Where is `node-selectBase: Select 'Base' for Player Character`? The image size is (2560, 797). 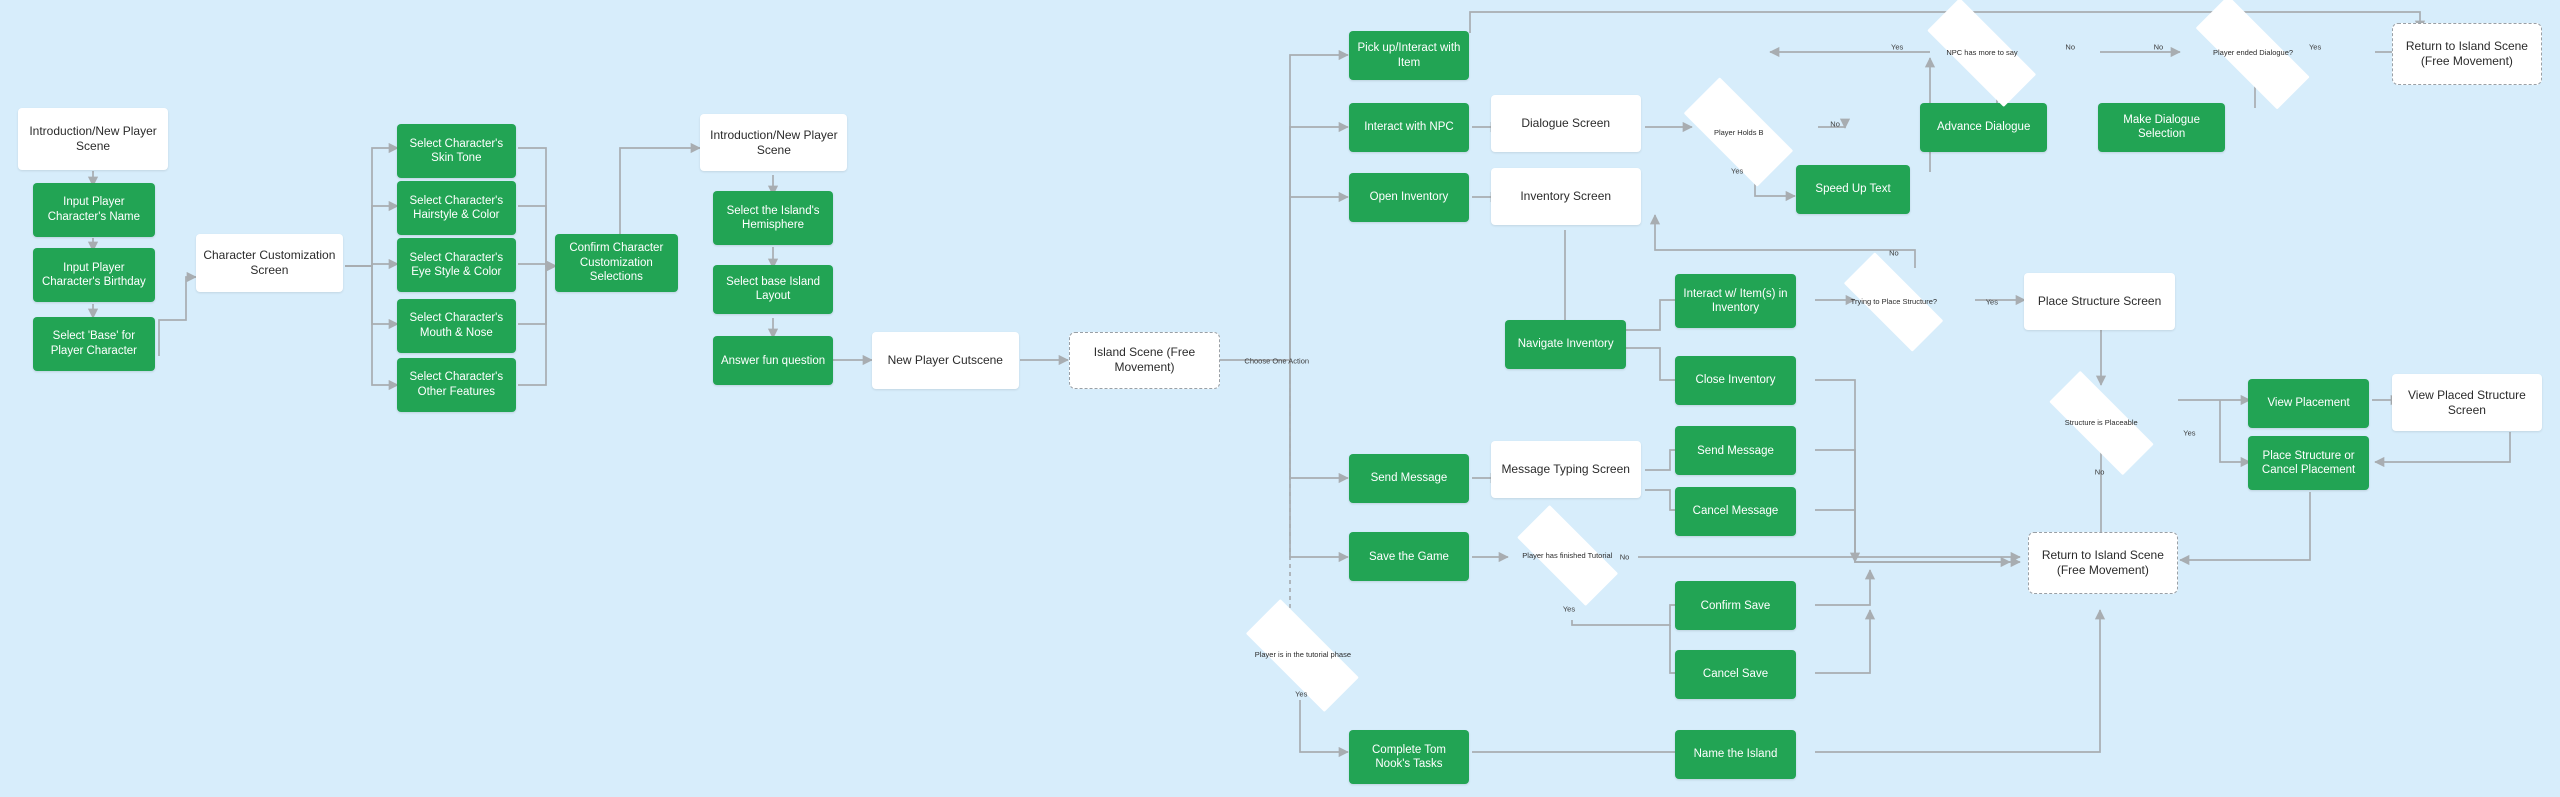
node-selectBase: Select 'Base' for Player Character is located at coordinates (94, 343).